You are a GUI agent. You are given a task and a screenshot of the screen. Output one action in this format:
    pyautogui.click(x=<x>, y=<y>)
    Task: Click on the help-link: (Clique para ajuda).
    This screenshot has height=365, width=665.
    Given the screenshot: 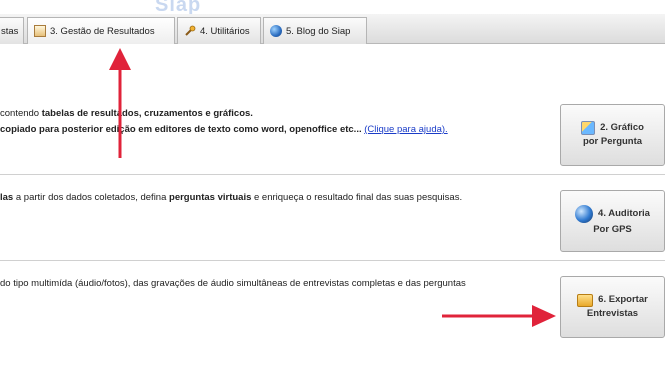 What is the action you would take?
    pyautogui.click(x=405, y=129)
    